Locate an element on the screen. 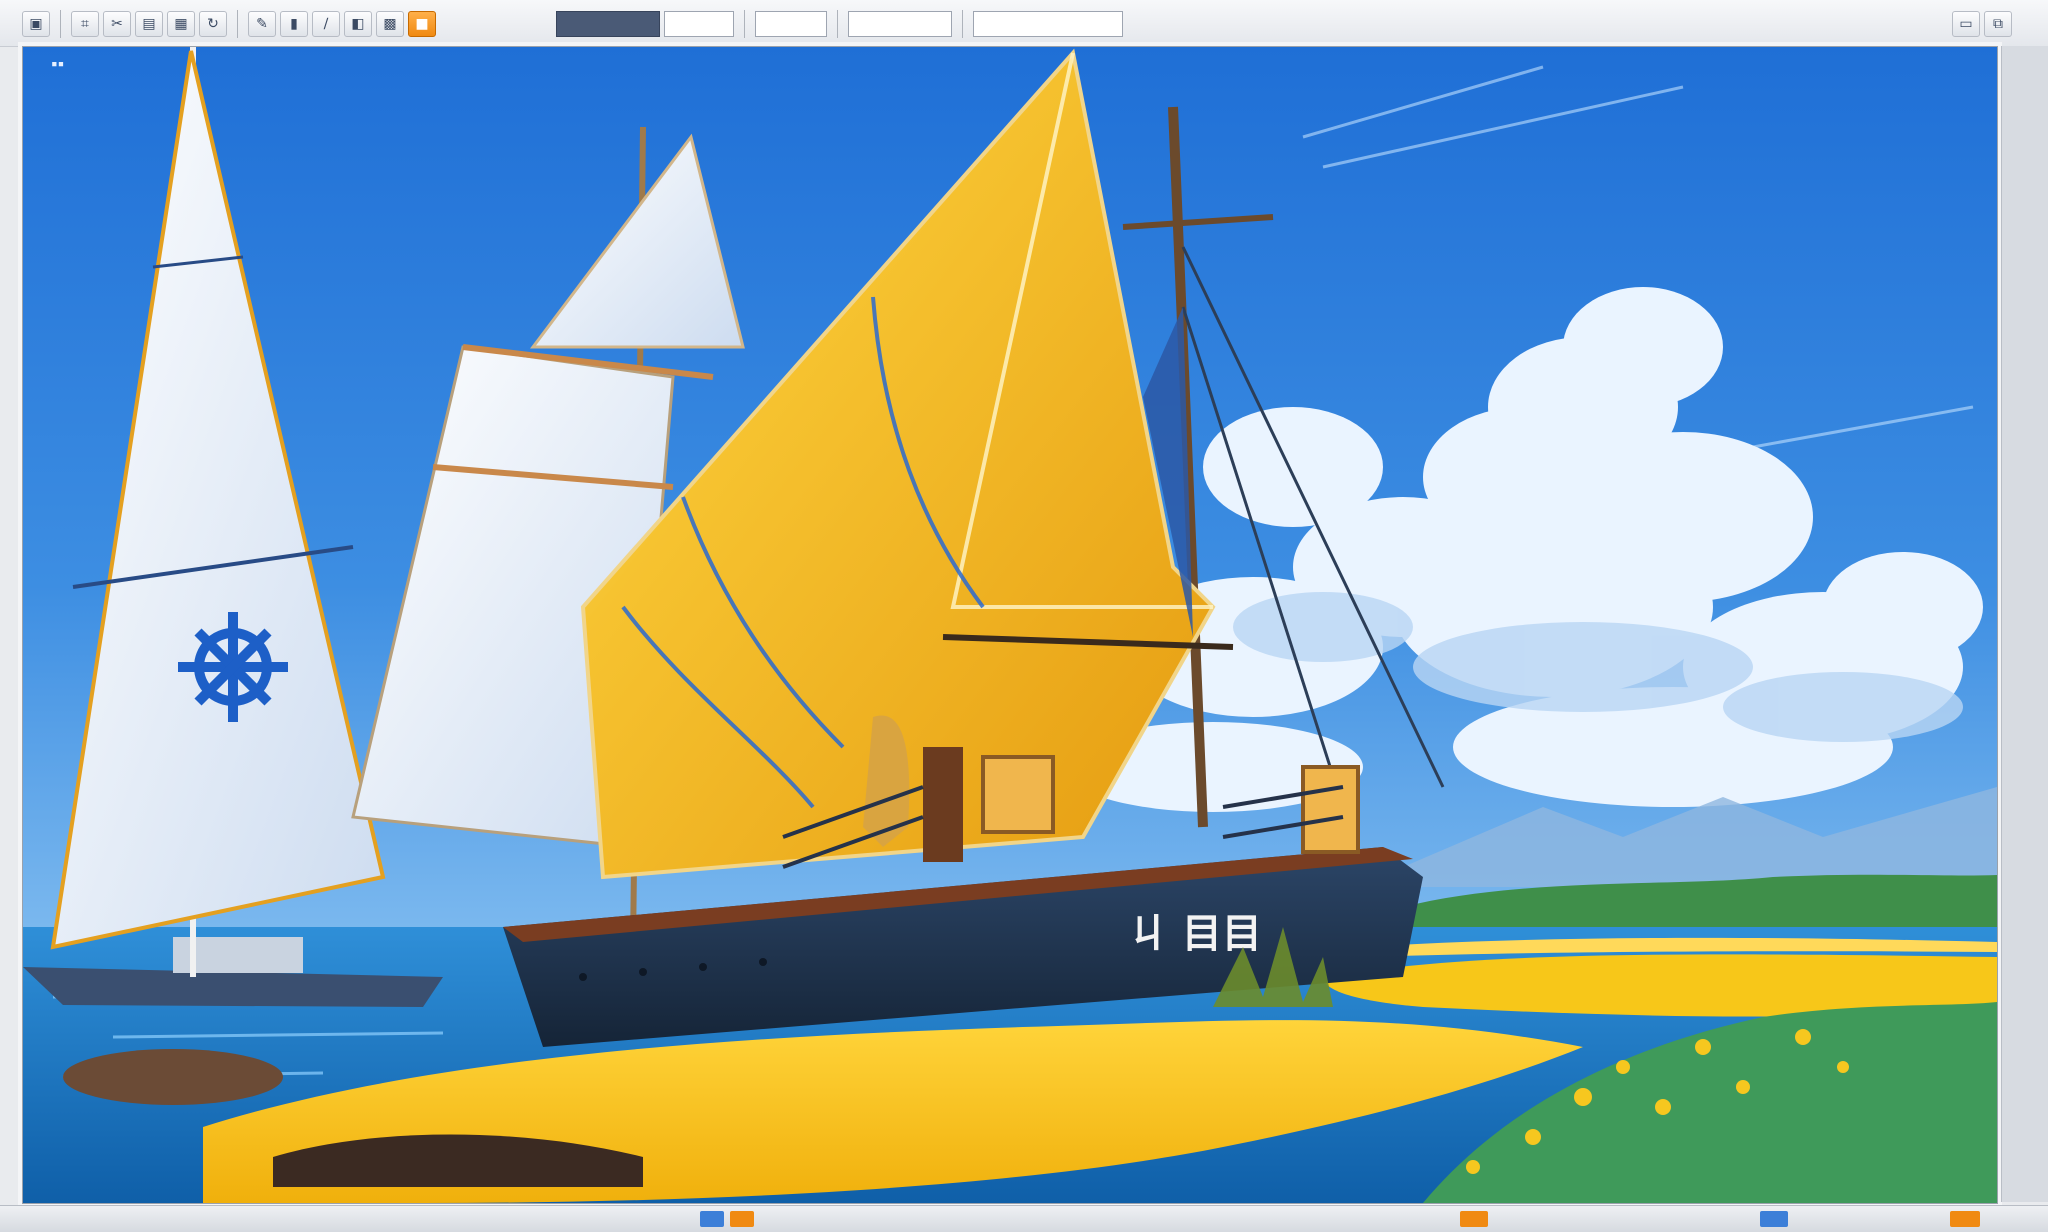 The height and width of the screenshot is (1232, 2048). grid-glyph: ▦ is located at coordinates (181, 24).